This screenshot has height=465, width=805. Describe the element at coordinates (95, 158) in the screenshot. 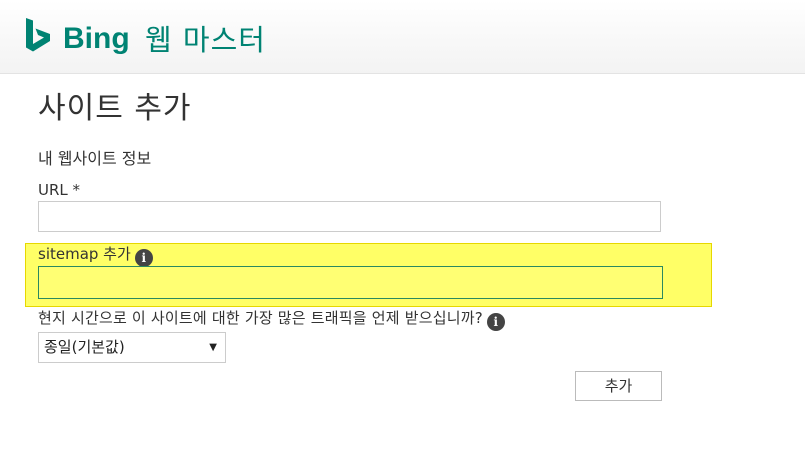

I see `section-title: 내 웹사이트 정보` at that location.